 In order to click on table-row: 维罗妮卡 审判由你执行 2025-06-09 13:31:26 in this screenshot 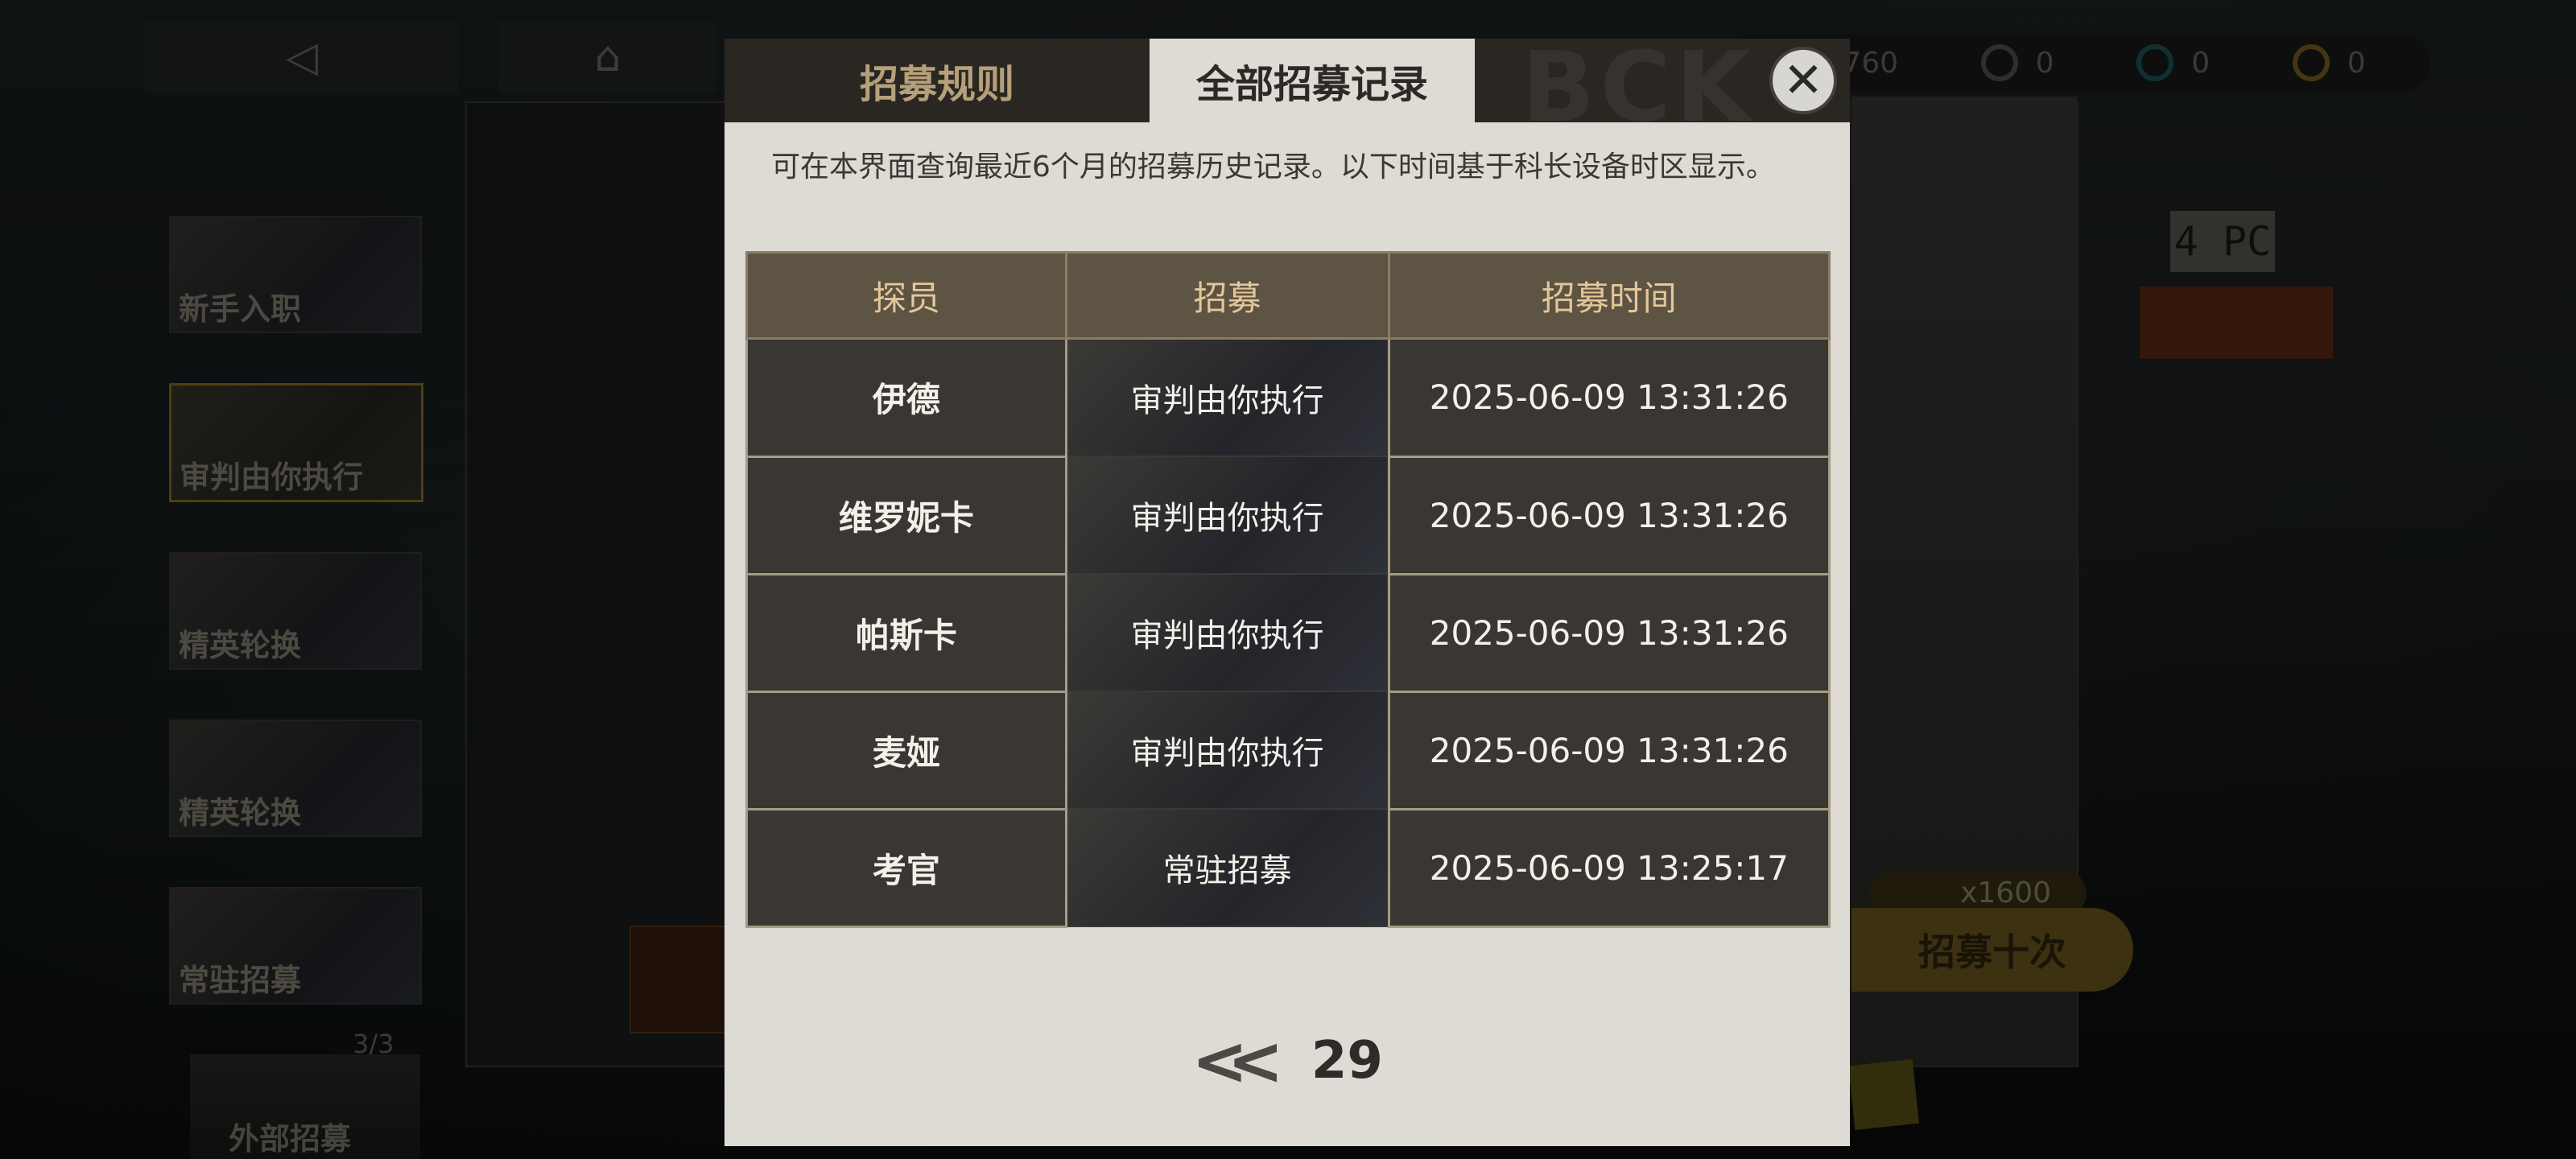, I will do `click(1288, 515)`.